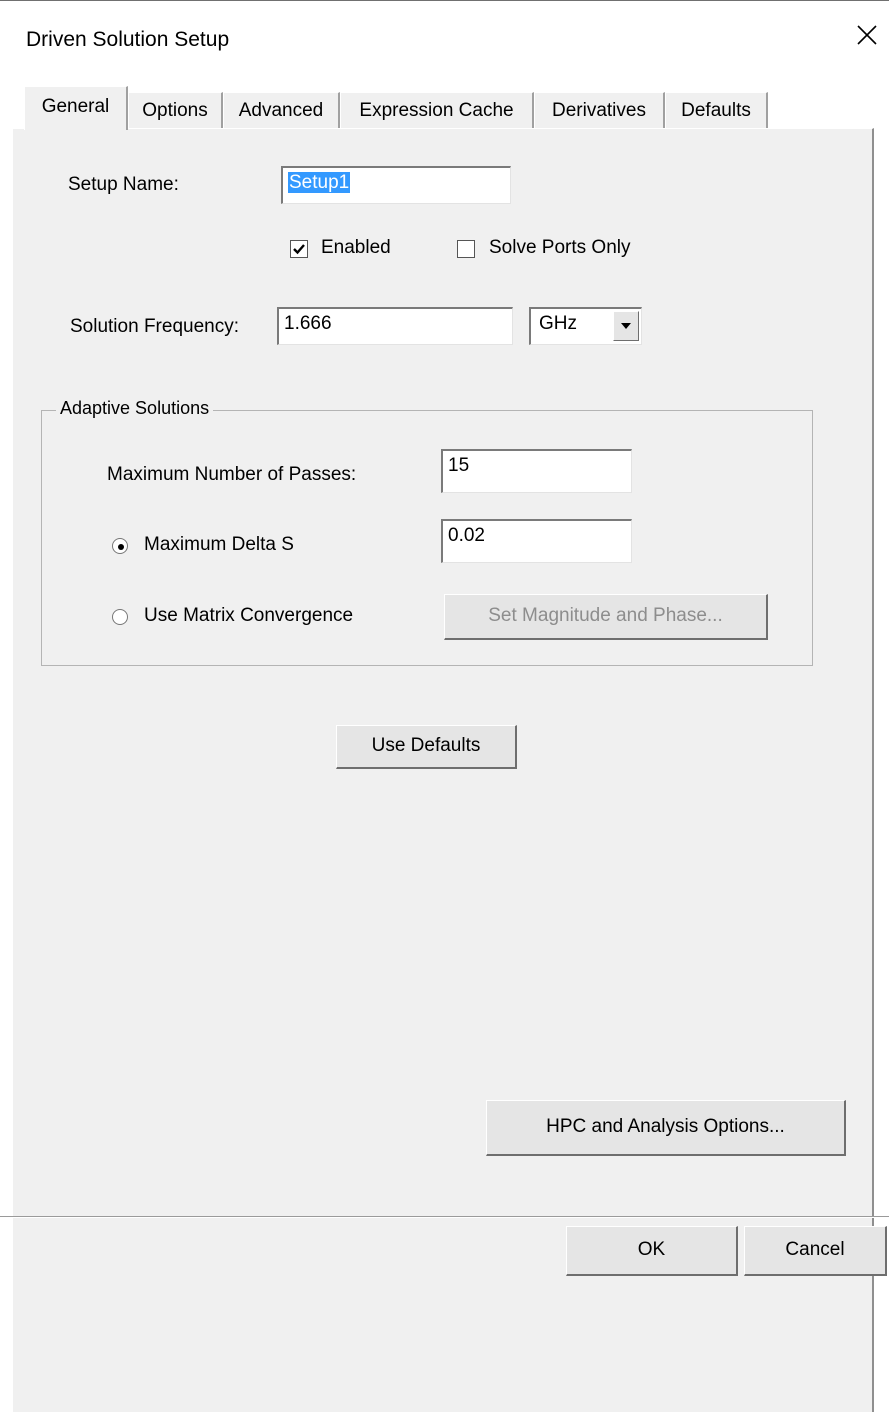 The image size is (889, 1412). Describe the element at coordinates (560, 247) in the screenshot. I see `solve-ports-only-label: Solve Ports Only` at that location.